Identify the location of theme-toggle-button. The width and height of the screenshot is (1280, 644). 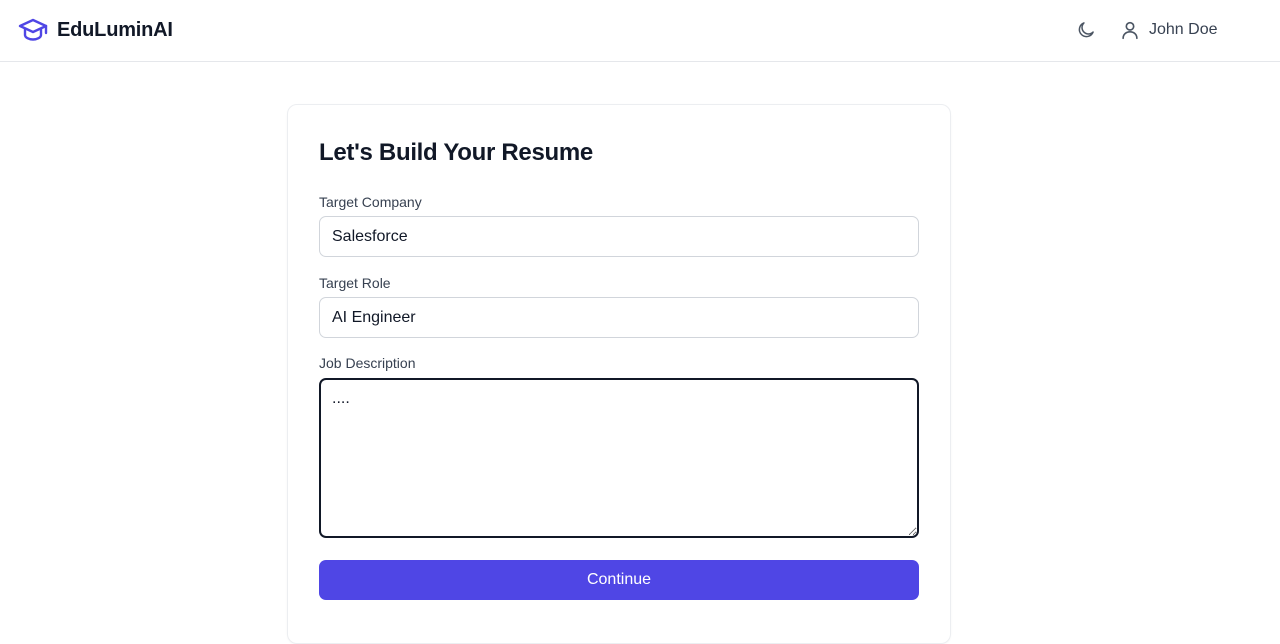
(1086, 30).